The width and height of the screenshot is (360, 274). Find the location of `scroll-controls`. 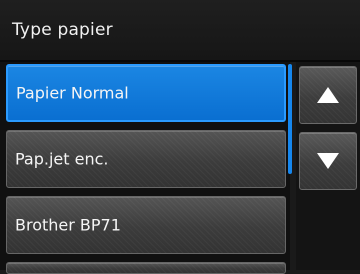

scroll-controls is located at coordinates (328, 166).